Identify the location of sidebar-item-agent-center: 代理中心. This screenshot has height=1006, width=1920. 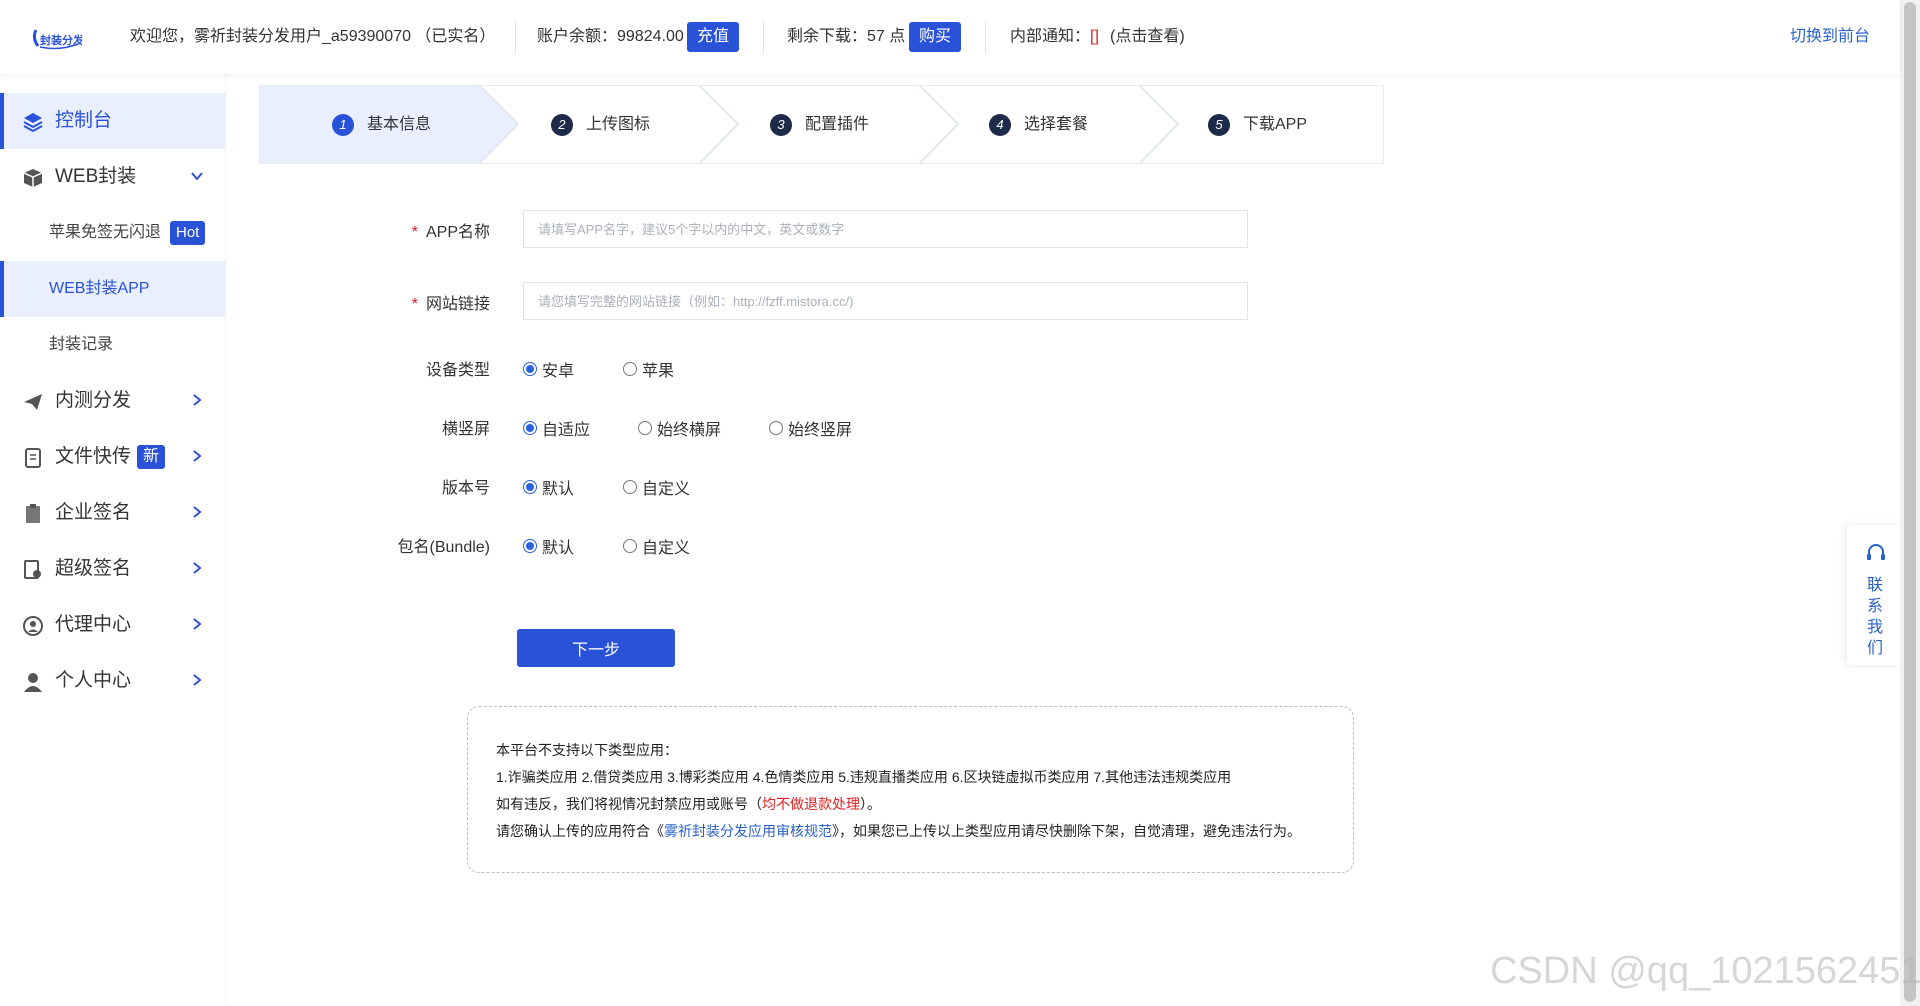
(113, 625).